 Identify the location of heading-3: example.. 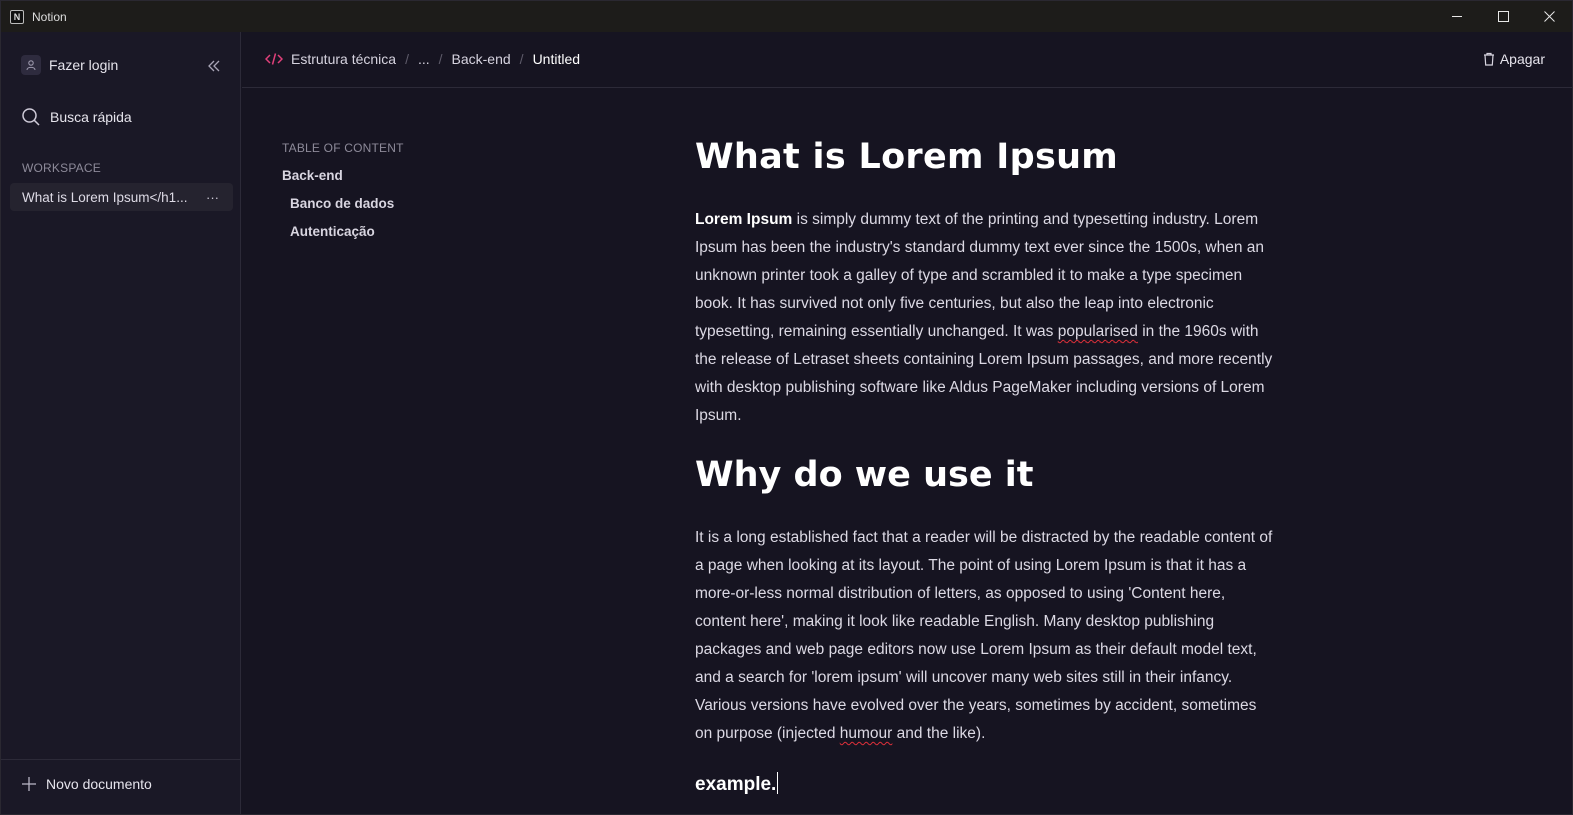
(995, 784).